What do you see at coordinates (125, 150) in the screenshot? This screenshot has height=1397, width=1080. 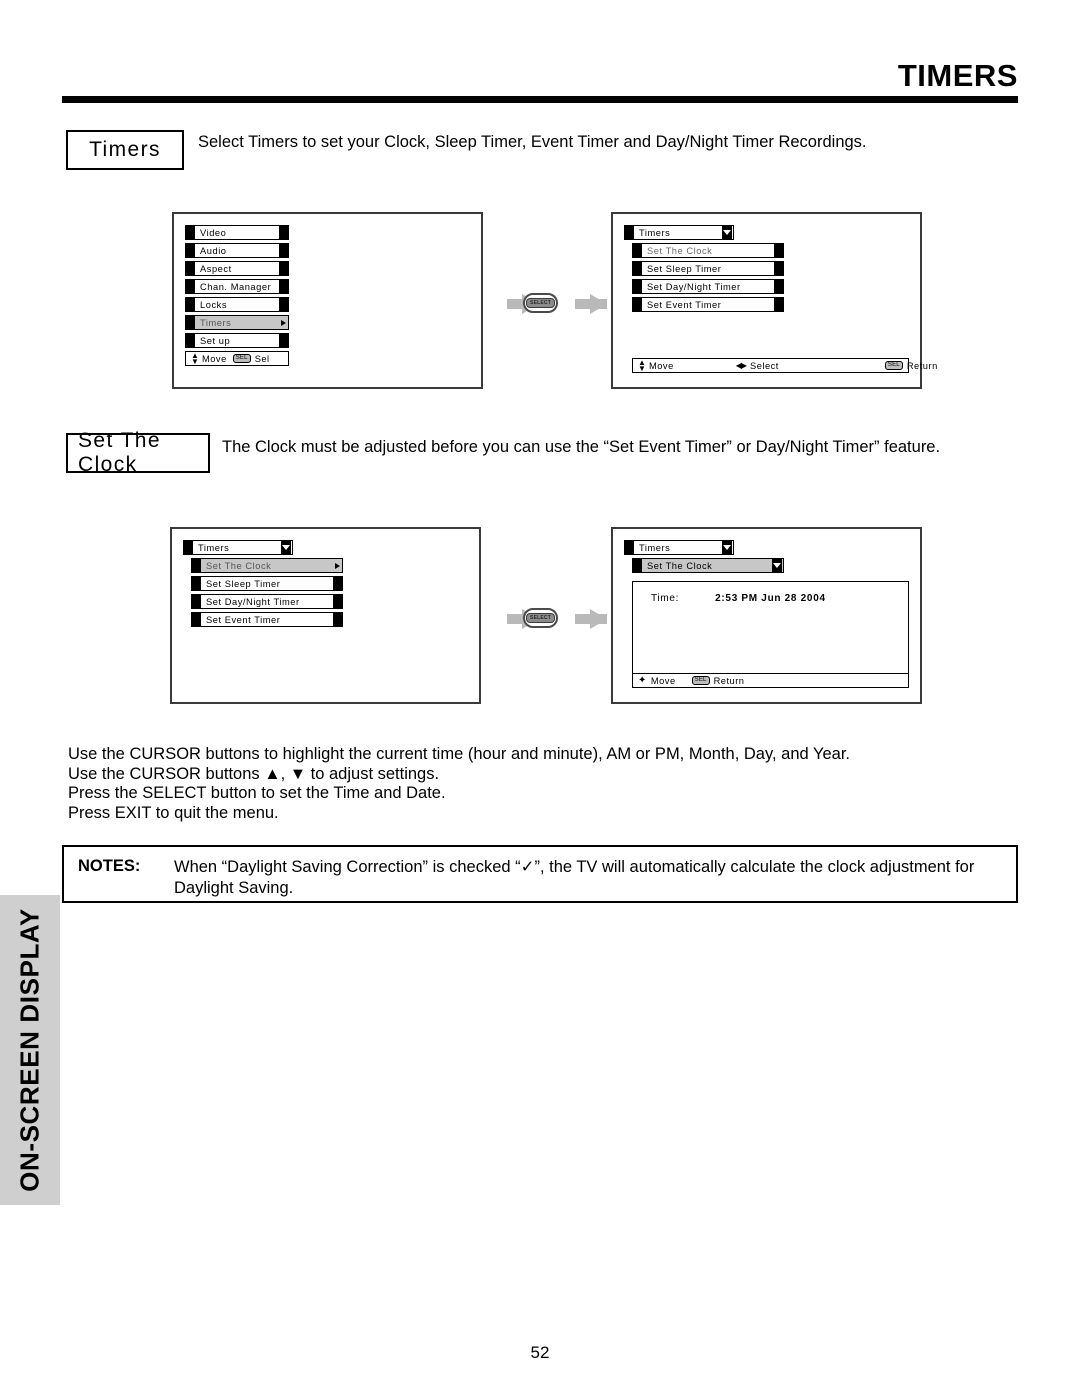 I see `section-label-timers: Timers` at bounding box center [125, 150].